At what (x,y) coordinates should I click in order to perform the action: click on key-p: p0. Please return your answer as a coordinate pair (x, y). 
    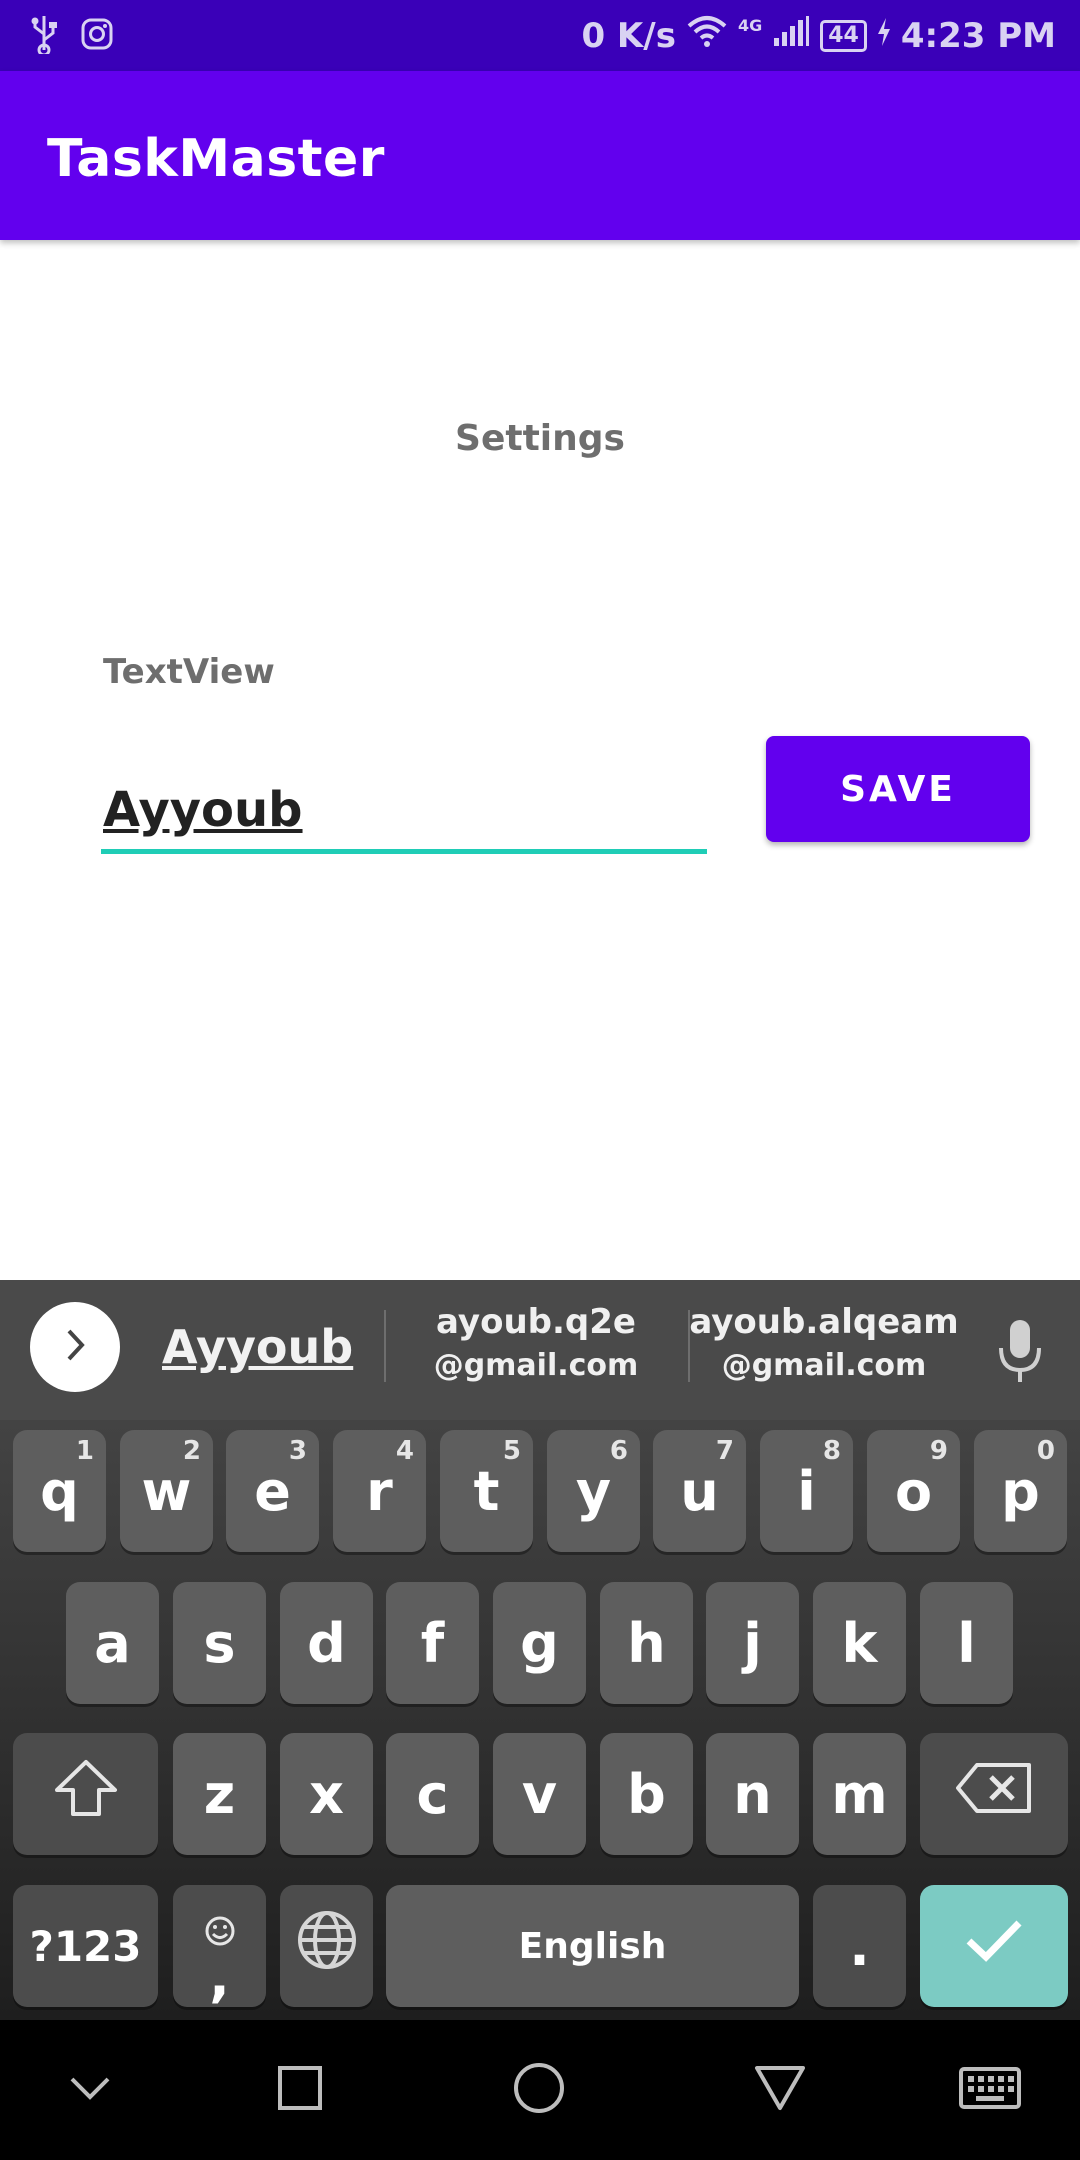
    Looking at the image, I should click on (1020, 1491).